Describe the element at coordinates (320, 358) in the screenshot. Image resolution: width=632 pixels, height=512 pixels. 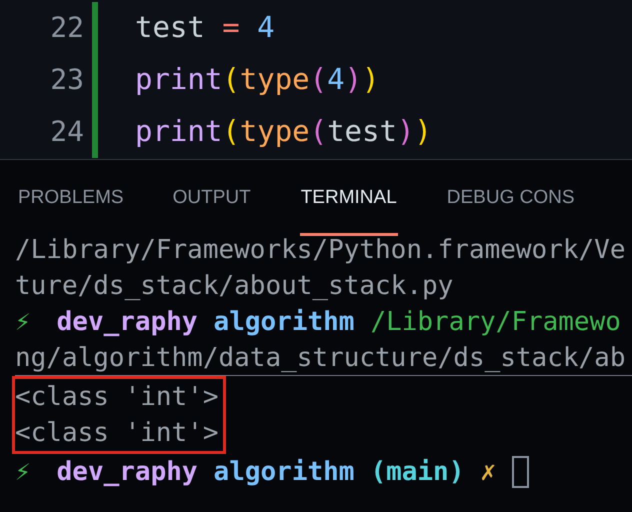
I see `terminal-text: ng/algorithm/data_structure/ds_stack/ab` at that location.